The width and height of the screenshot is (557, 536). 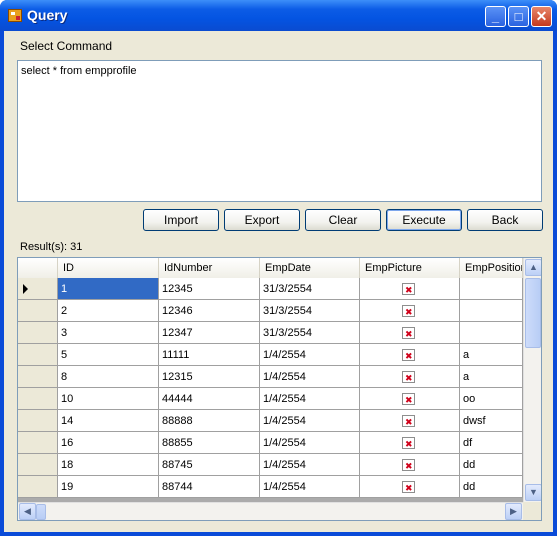 I want to click on column-header-emppicture: EmpPicture, so click(x=410, y=268).